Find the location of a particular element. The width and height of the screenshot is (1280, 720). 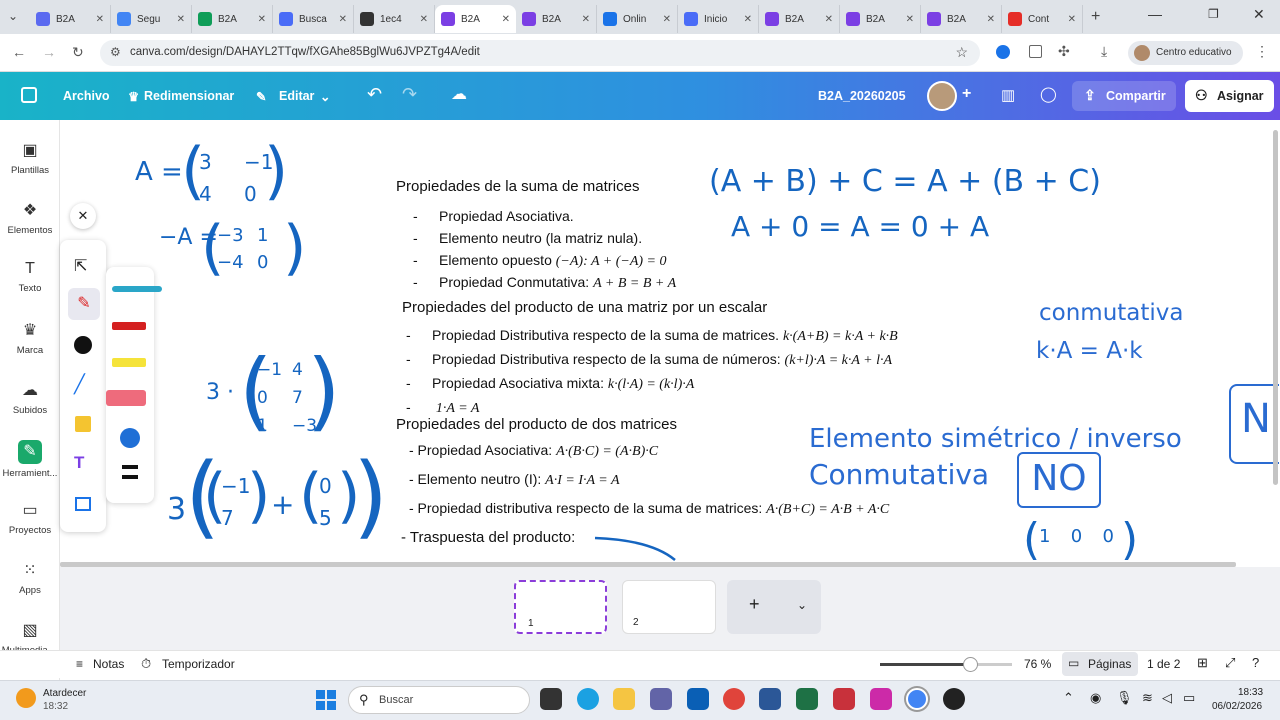

volume-icon: ◁ is located at coordinates (1167, 698).